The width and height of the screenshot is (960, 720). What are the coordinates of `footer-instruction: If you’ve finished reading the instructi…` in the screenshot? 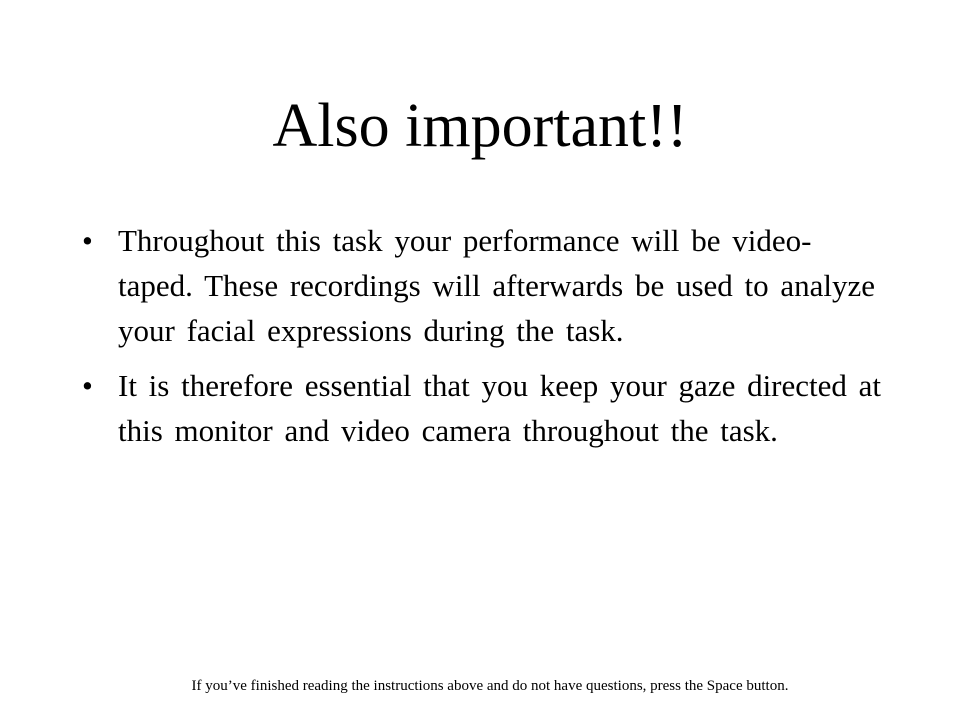 It's located at (490, 686).